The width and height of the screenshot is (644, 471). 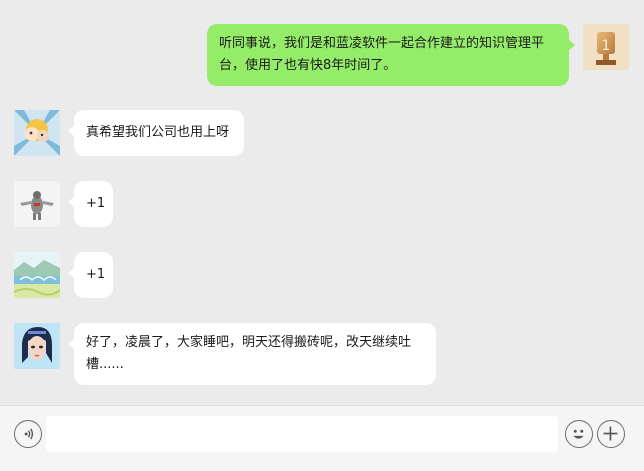 I want to click on emoji-icon, so click(x=579, y=434).